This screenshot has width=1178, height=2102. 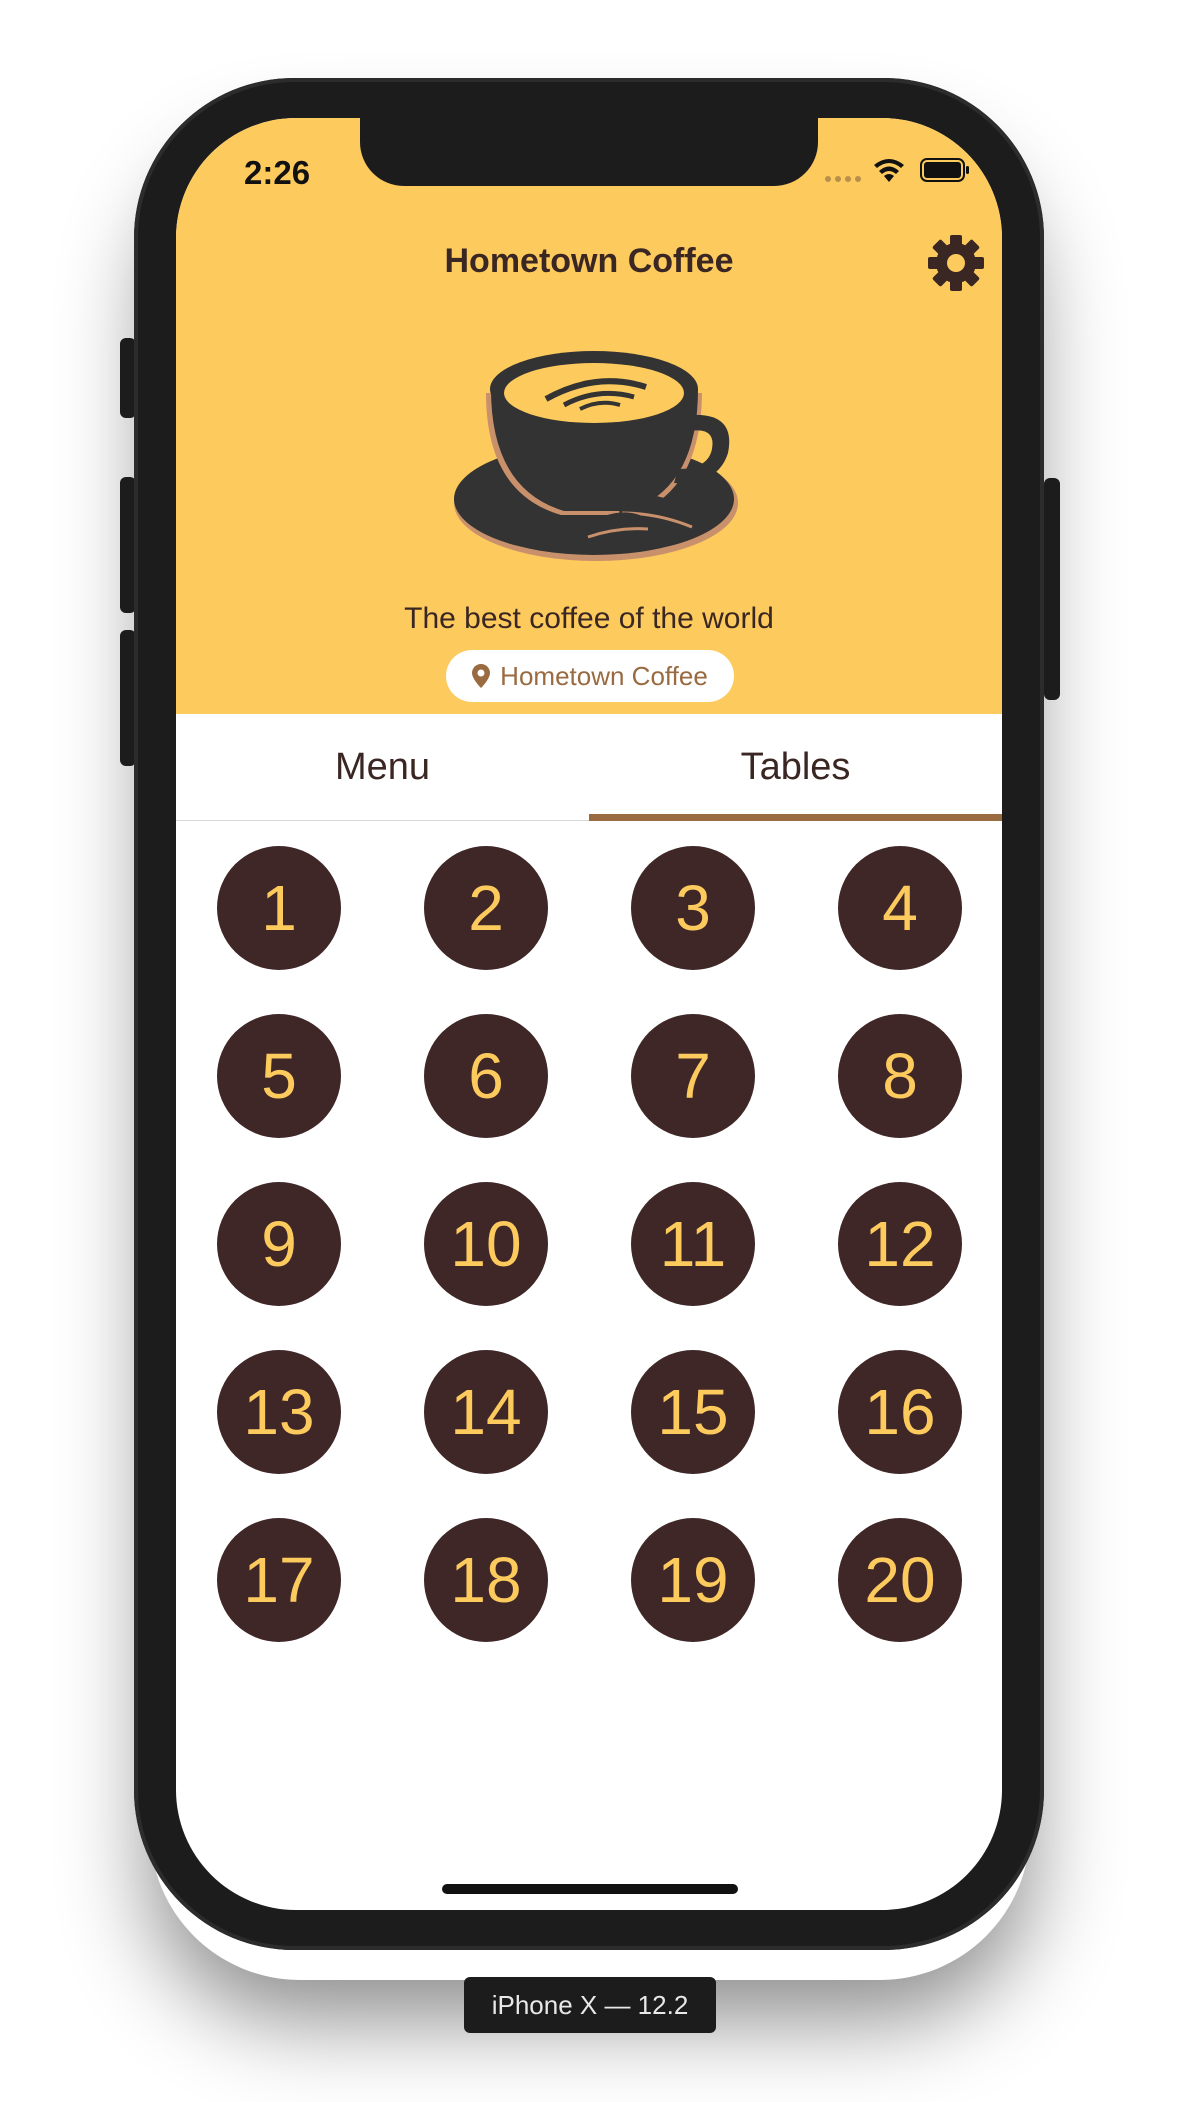 I want to click on table-button: 5, so click(x=279, y=1076).